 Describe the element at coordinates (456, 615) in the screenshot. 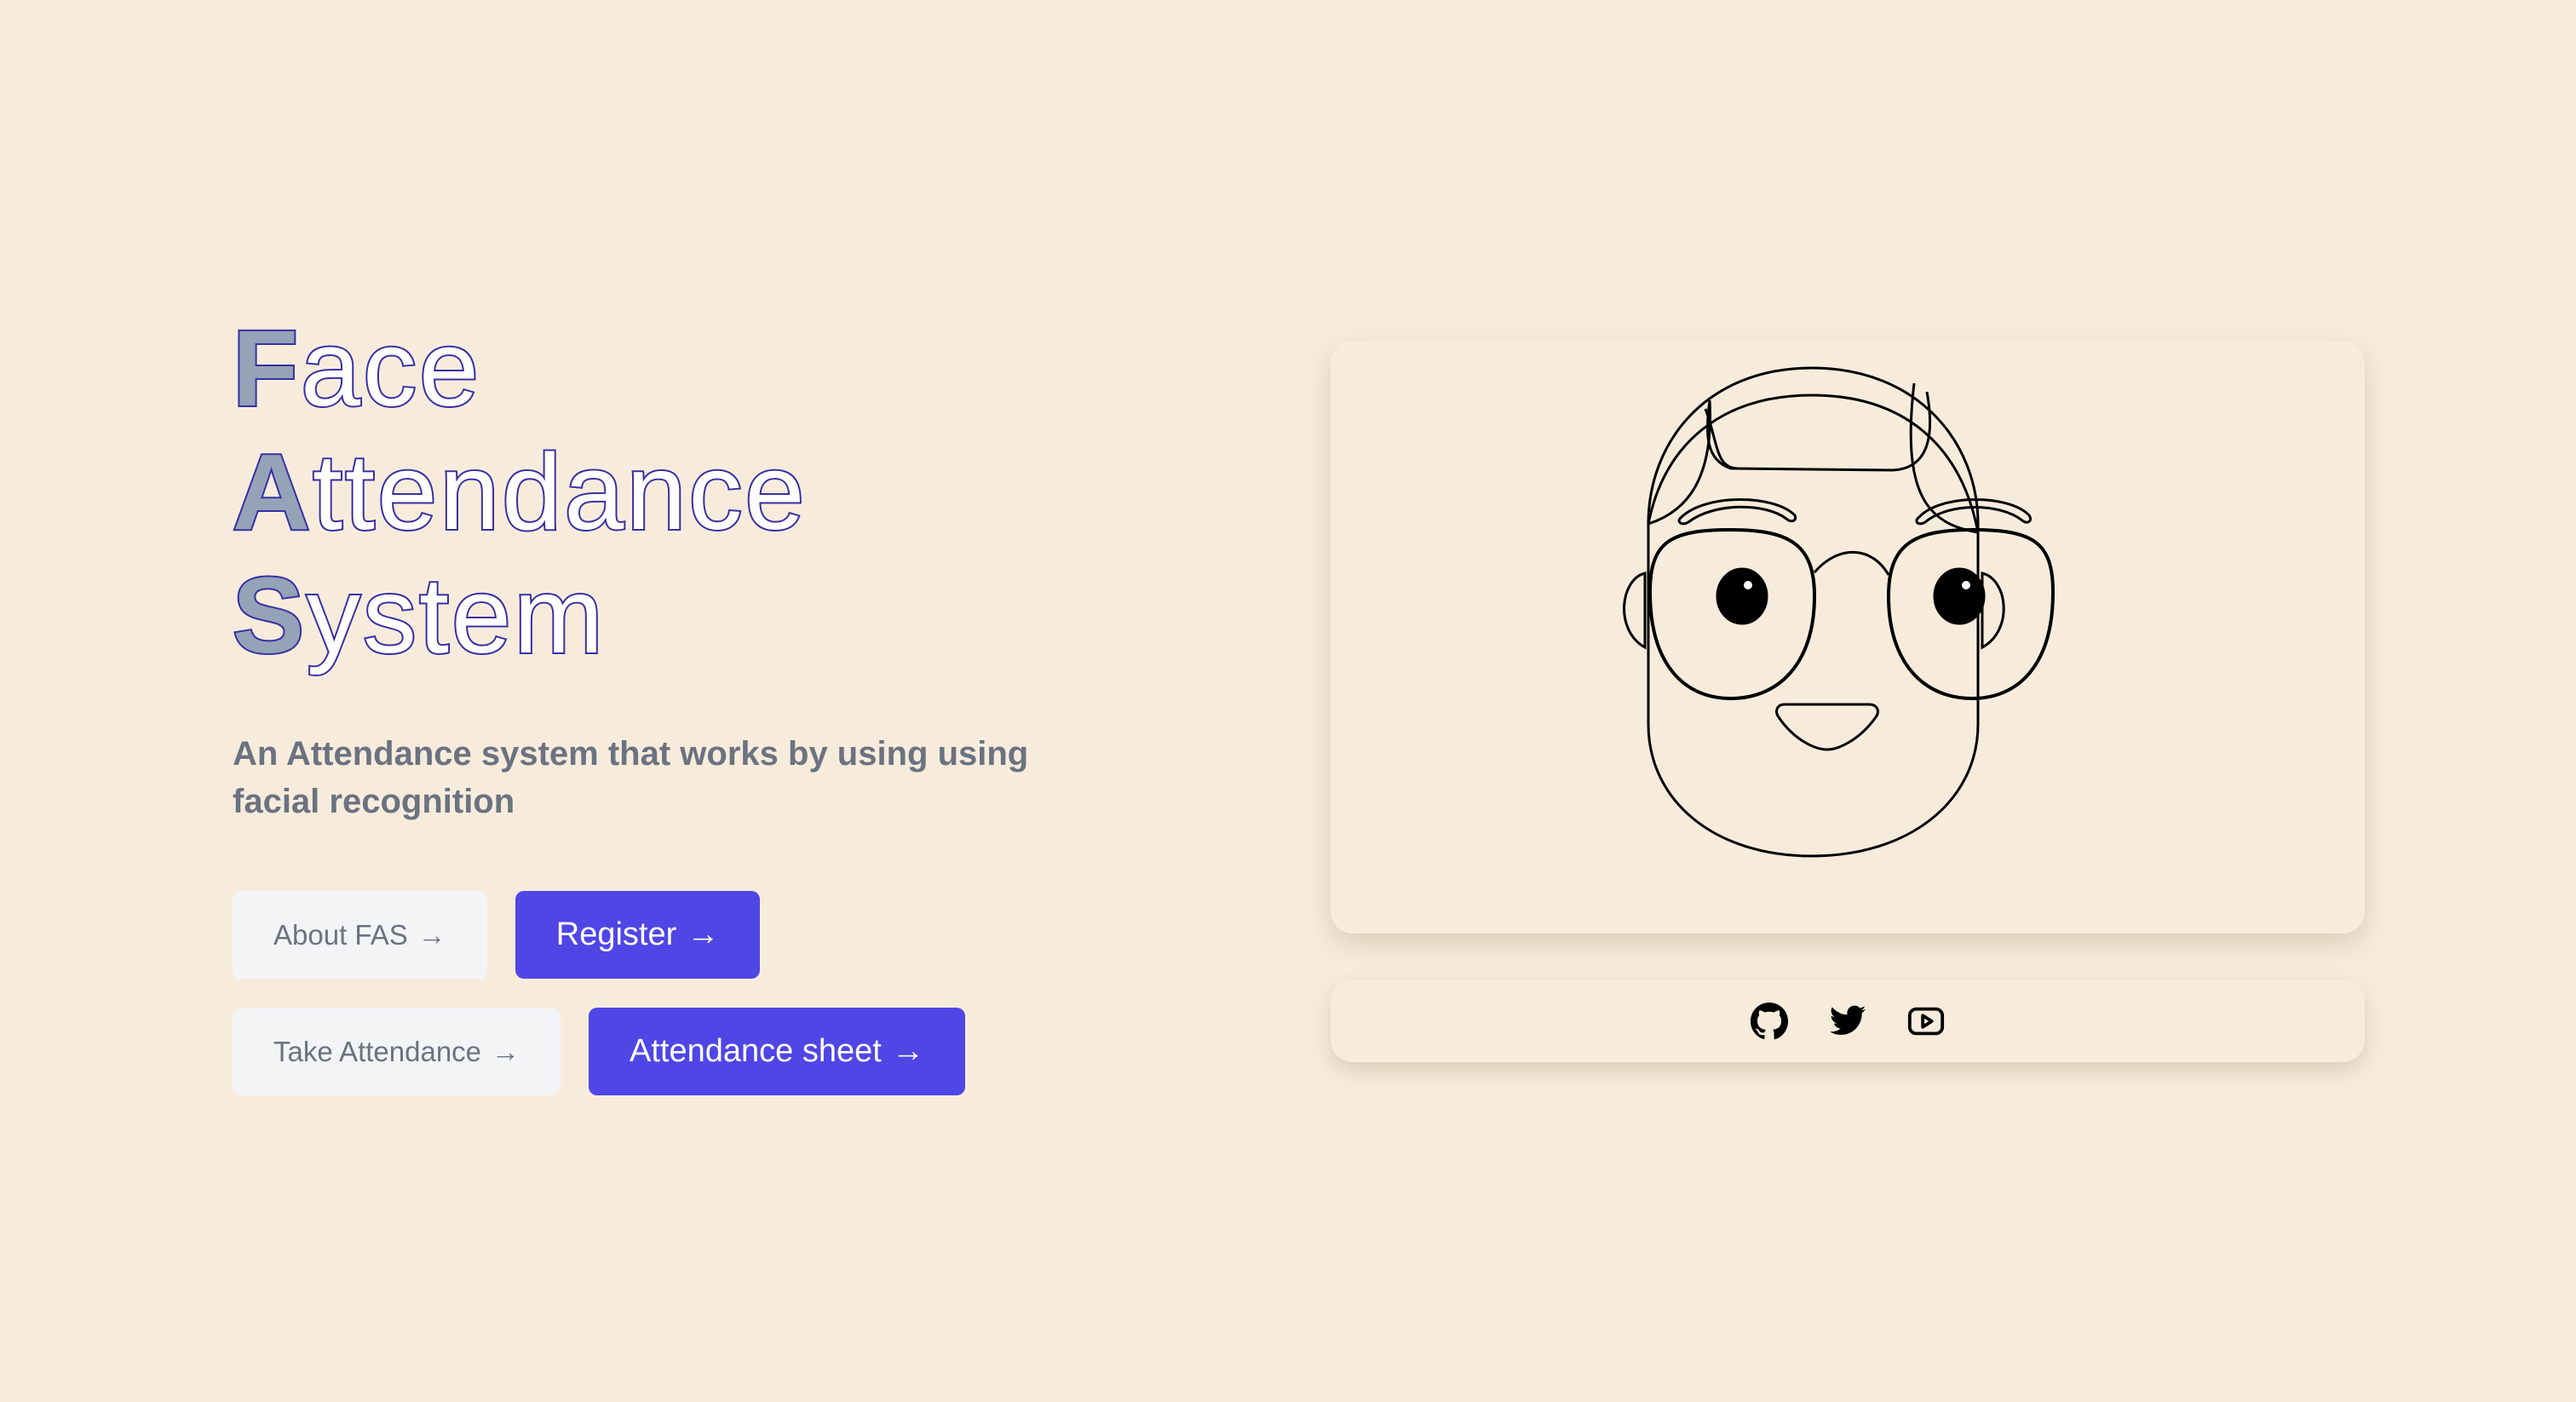

I see `title-rest: ystem` at that location.